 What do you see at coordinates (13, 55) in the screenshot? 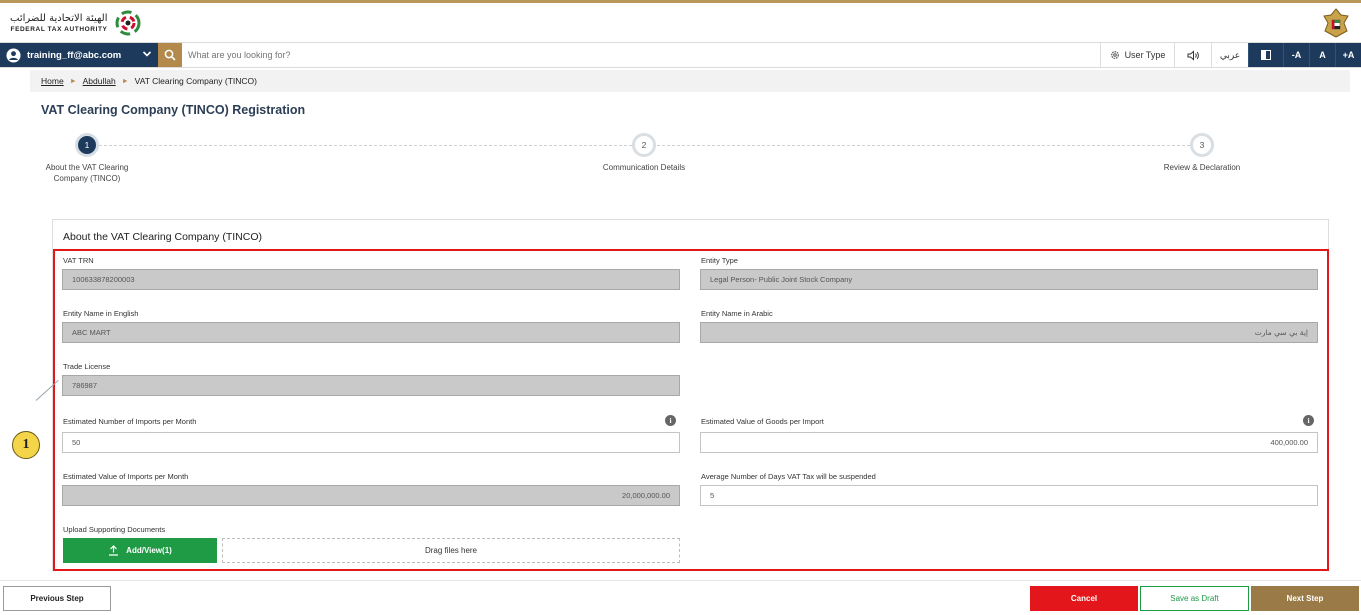
I see `user-avatar-icon` at bounding box center [13, 55].